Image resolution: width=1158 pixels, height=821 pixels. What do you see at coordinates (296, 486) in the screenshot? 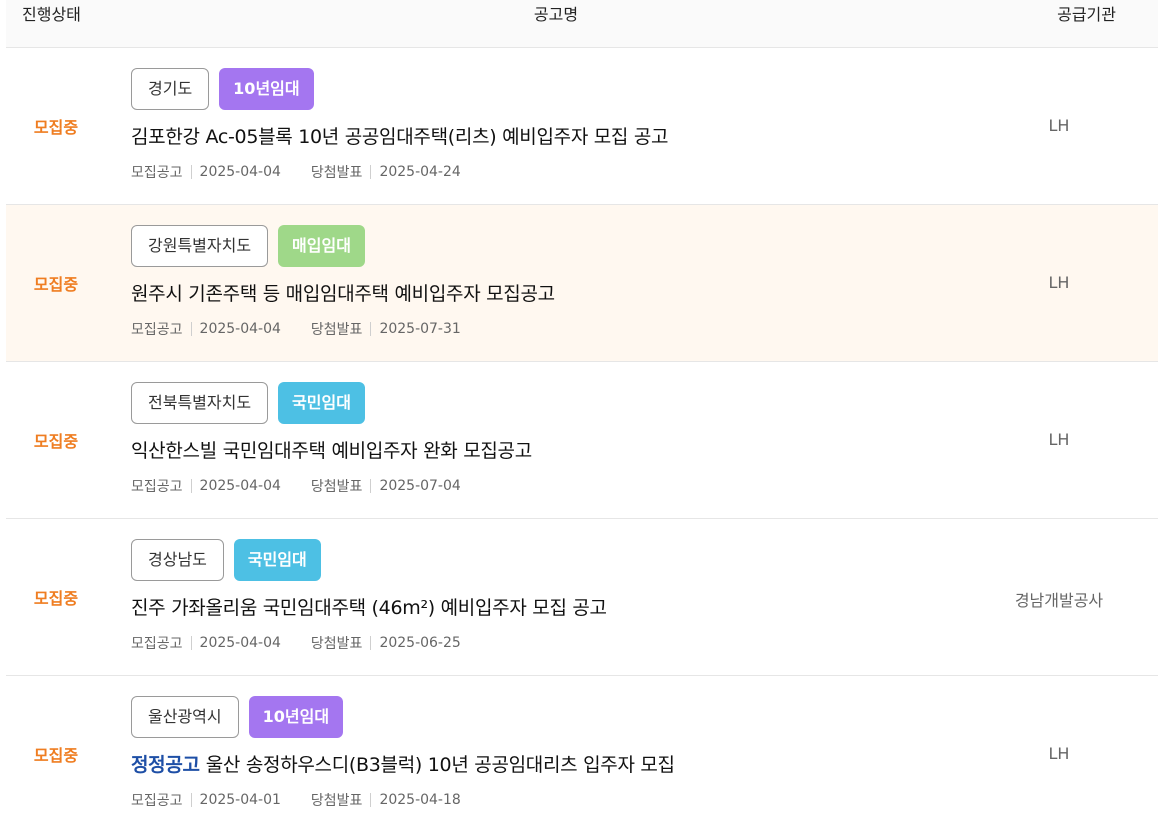
I see `date-info: 모집공고 2025-04-04 당첨발표 2025-07-04` at bounding box center [296, 486].